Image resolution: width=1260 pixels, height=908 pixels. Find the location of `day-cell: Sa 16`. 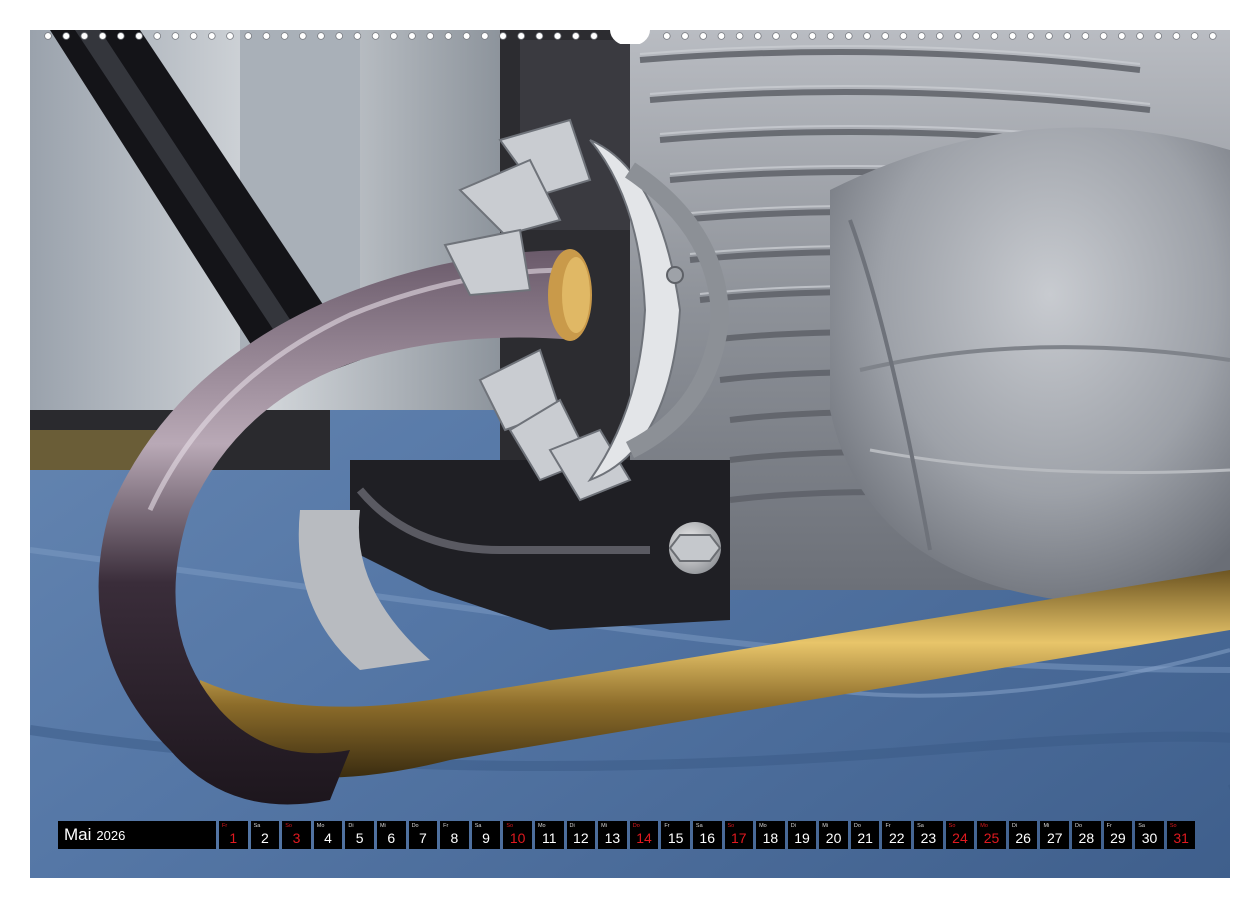

day-cell: Sa 16 is located at coordinates (707, 835).